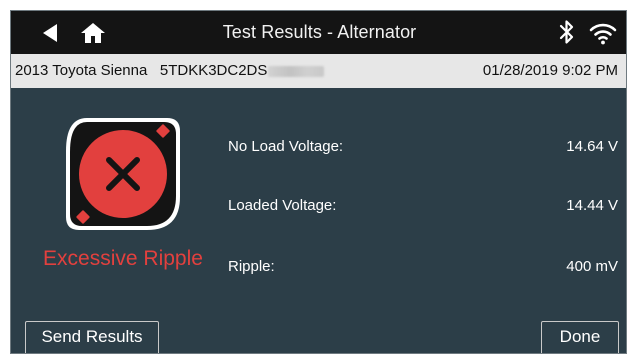 The width and height of the screenshot is (637, 358). Describe the element at coordinates (93, 32) in the screenshot. I see `home-icon` at that location.